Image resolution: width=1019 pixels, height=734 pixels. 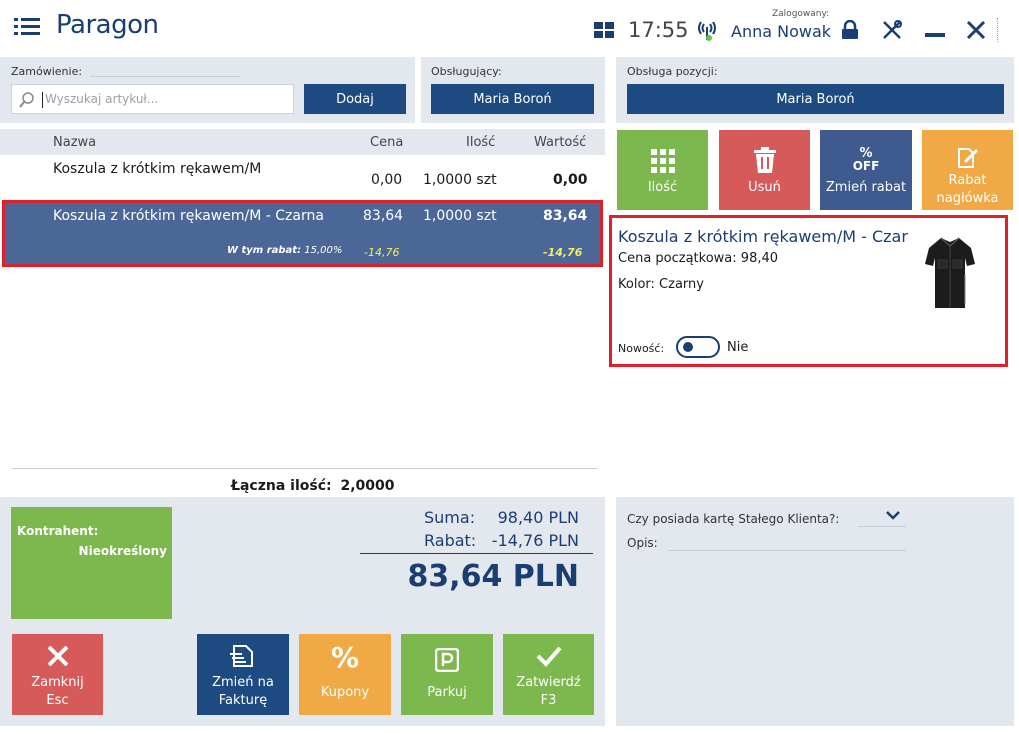 I want to click on item-service-label: Obsługa pozycji:, so click(x=672, y=71).